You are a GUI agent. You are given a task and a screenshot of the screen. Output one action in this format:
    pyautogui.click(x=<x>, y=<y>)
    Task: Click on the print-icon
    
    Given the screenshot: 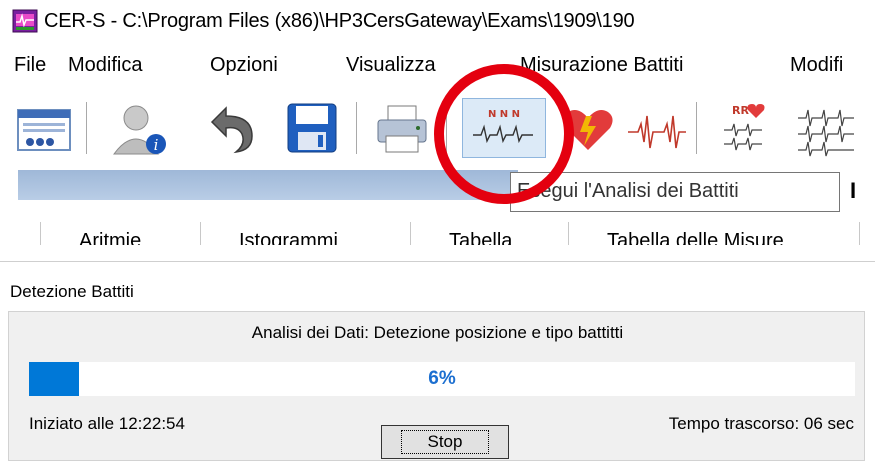 What is the action you would take?
    pyautogui.click(x=402, y=129)
    